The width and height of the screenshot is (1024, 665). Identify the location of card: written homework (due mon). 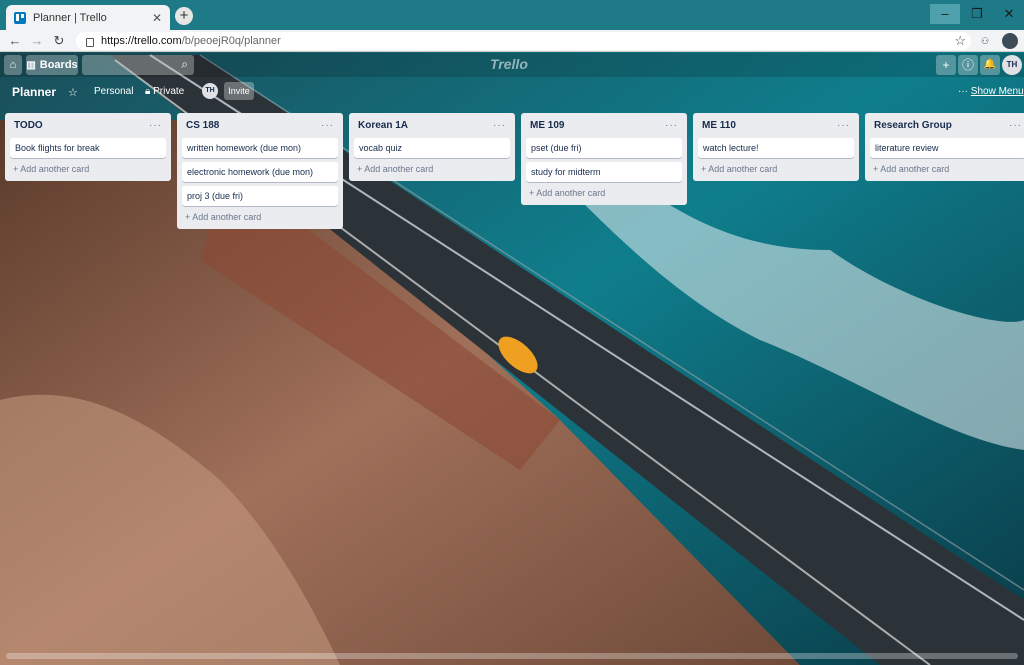
(260, 148).